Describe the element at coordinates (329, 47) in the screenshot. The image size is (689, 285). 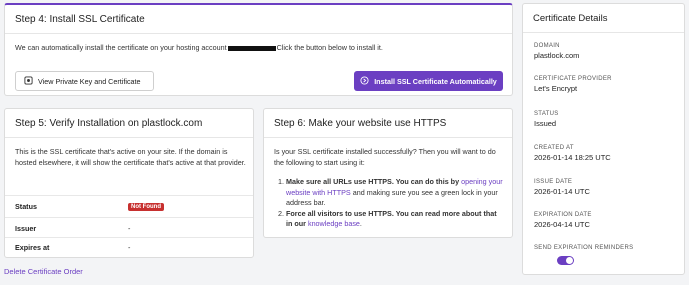
I see `step4-desc-post: Click the button below to install it.` at that location.